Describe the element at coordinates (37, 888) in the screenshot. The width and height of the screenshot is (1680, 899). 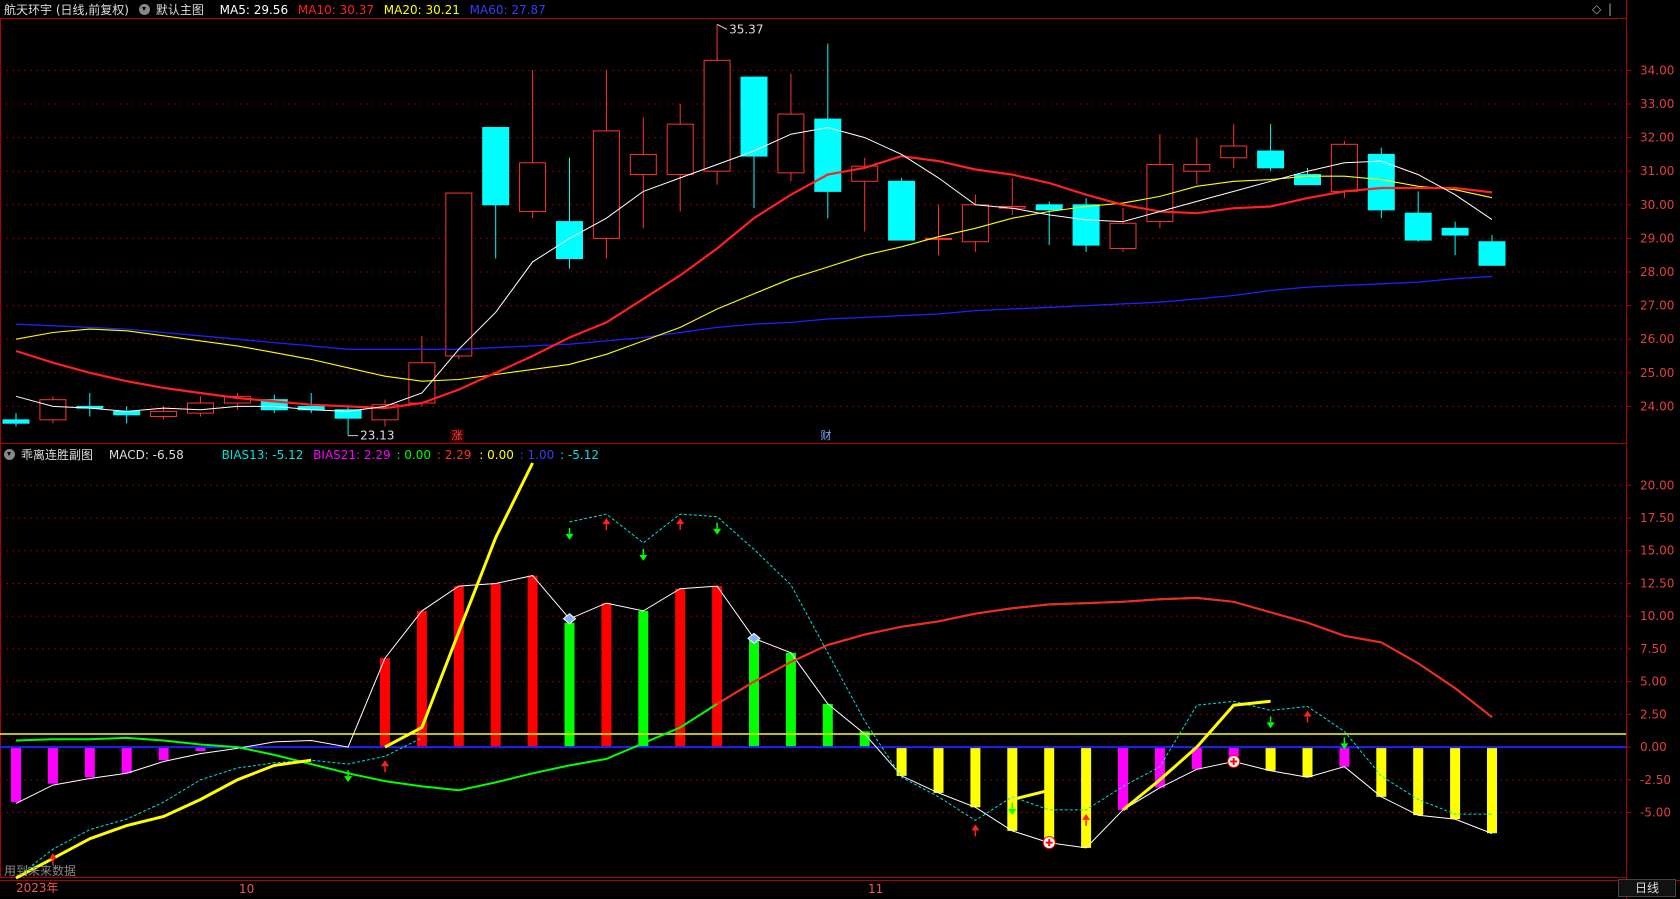
I see `x-label-year: 2023年` at that location.